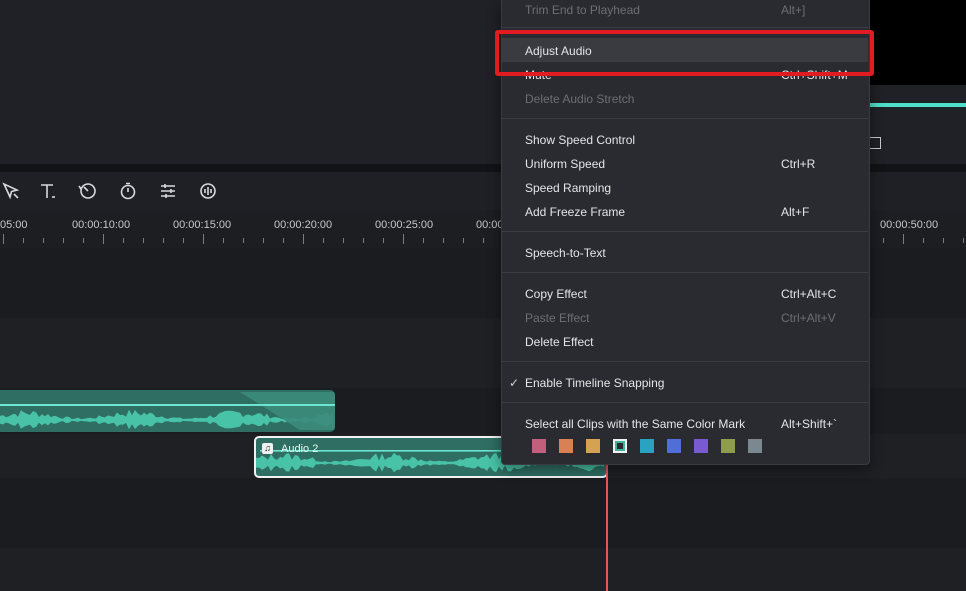 Image resolution: width=966 pixels, height=591 pixels. Describe the element at coordinates (128, 191) in the screenshot. I see `timer-icon` at that location.